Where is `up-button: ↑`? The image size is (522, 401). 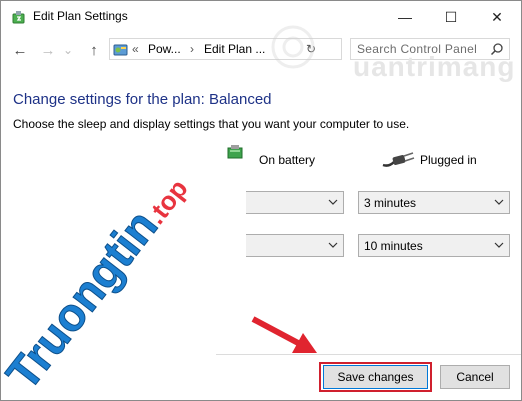
up-button: ↑ is located at coordinates (94, 50).